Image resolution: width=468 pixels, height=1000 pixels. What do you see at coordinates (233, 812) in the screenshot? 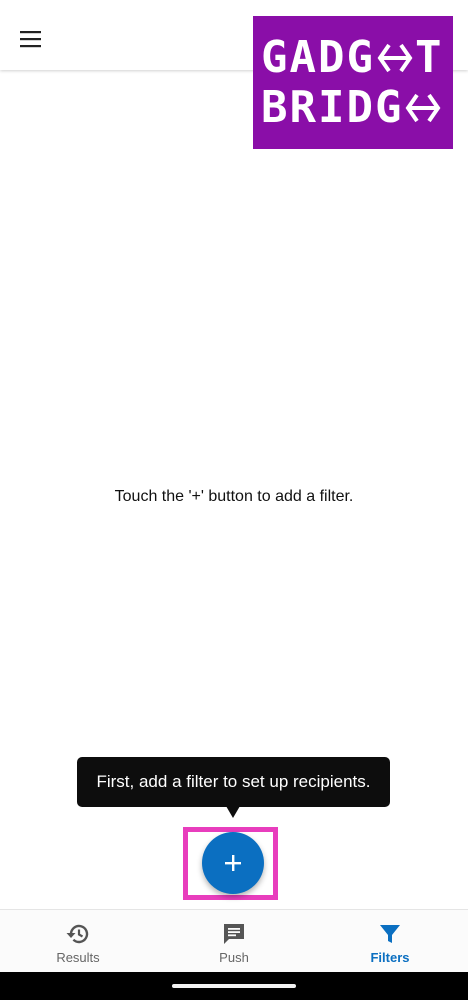
I see `tooltip-arrow` at bounding box center [233, 812].